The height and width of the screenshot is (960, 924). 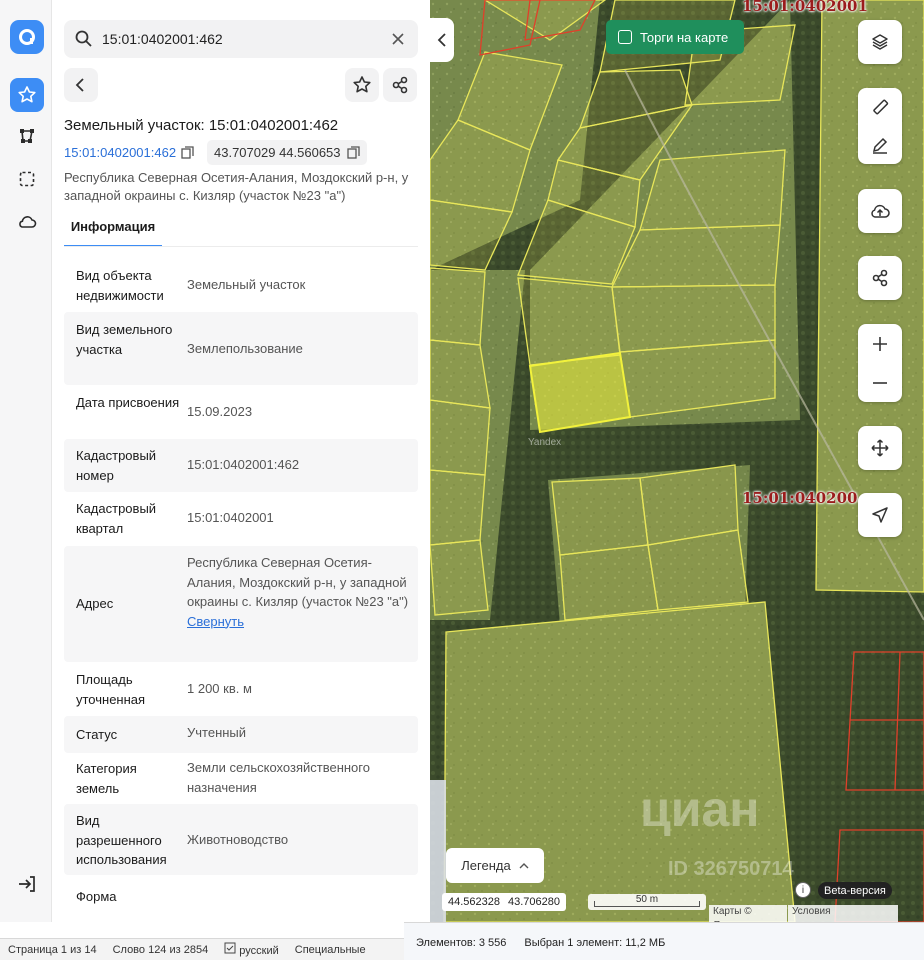 What do you see at coordinates (545, 442) in the screenshot?
I see `yandex-watermark: Yandex` at bounding box center [545, 442].